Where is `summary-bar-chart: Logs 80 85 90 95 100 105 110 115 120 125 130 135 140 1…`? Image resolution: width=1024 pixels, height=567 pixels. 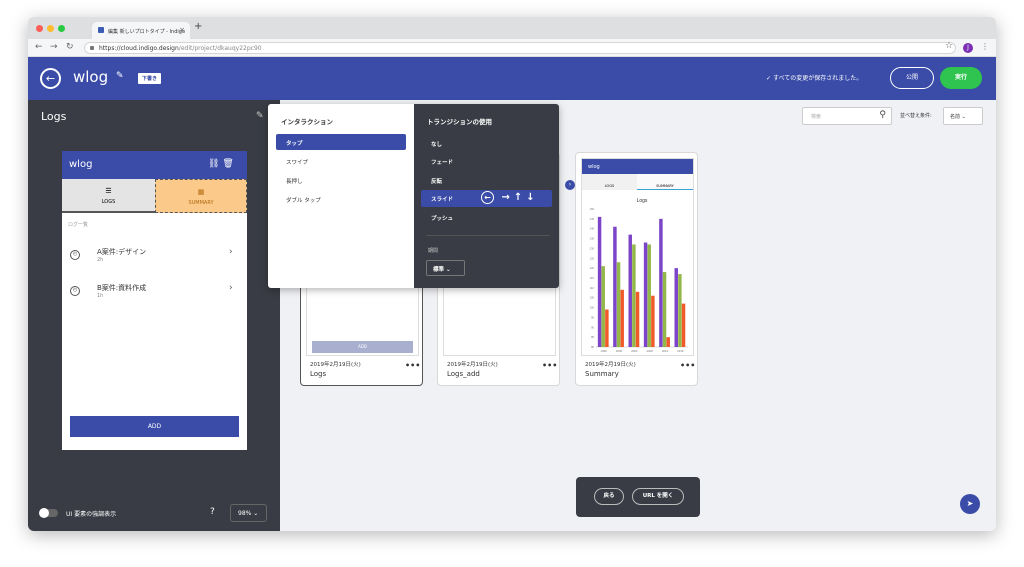 summary-bar-chart: Logs 80 85 90 95 100 105 110 115 120 125 130 135 140 1… is located at coordinates (639, 275).